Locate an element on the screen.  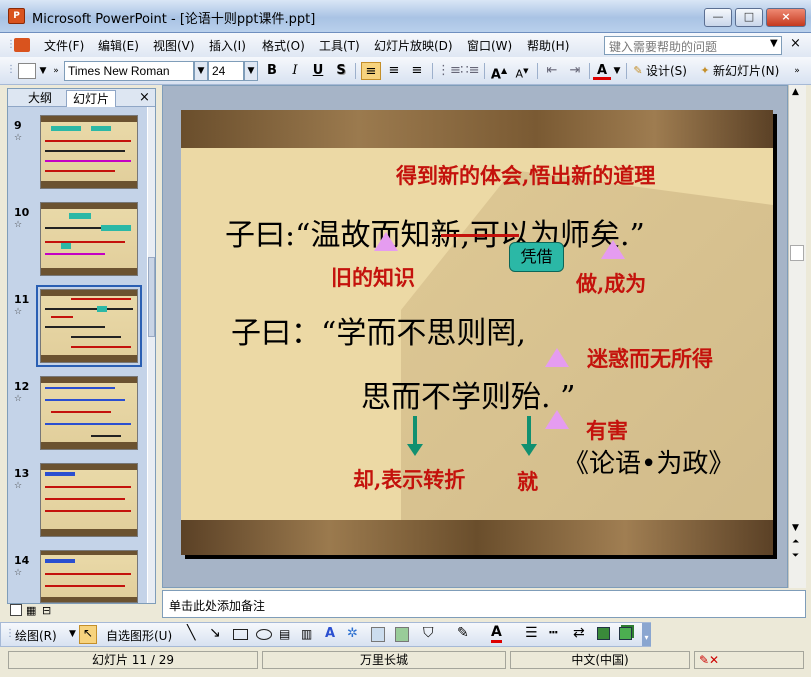
close-button: × is located at coordinates (786, 17).